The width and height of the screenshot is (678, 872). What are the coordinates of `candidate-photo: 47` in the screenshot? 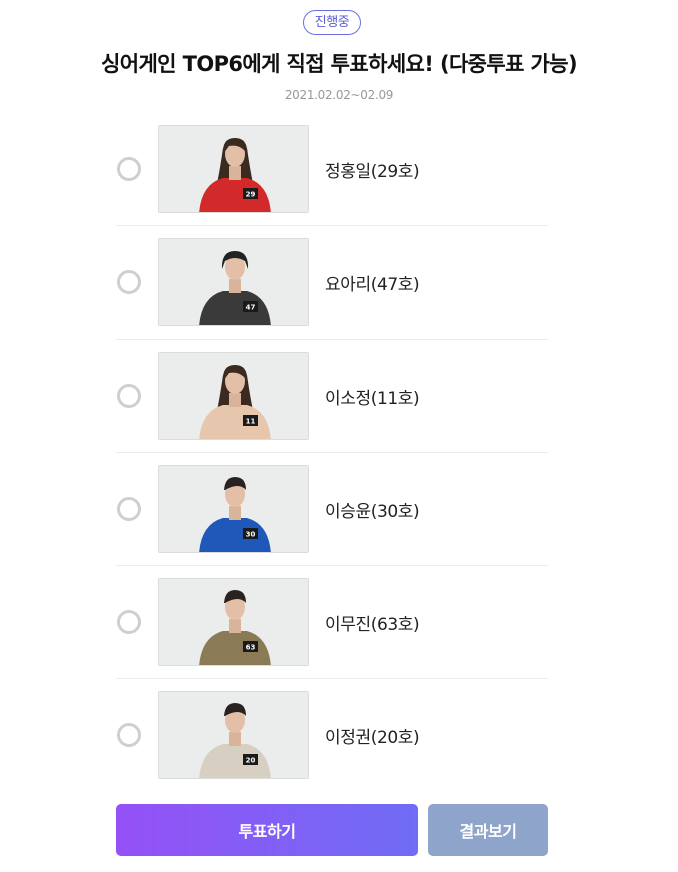 It's located at (233, 282).